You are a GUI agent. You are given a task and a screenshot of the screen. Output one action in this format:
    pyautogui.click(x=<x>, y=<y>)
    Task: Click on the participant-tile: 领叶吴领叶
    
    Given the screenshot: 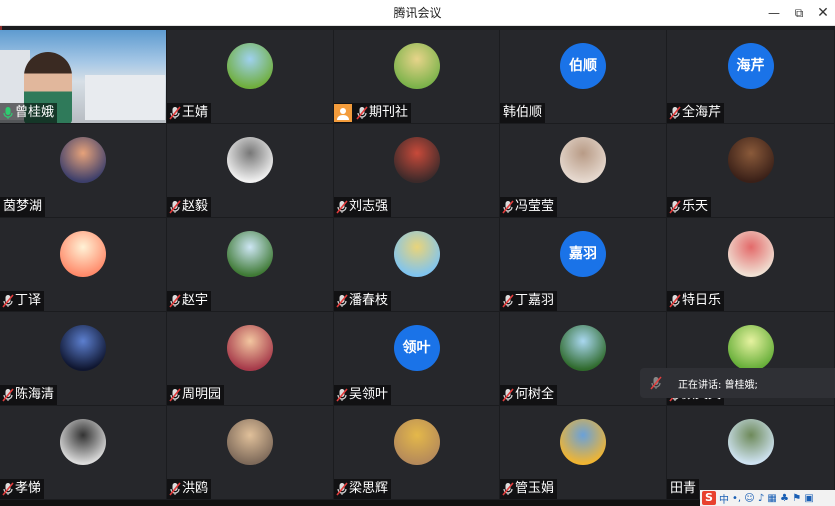 What is the action you would take?
    pyautogui.click(x=417, y=359)
    